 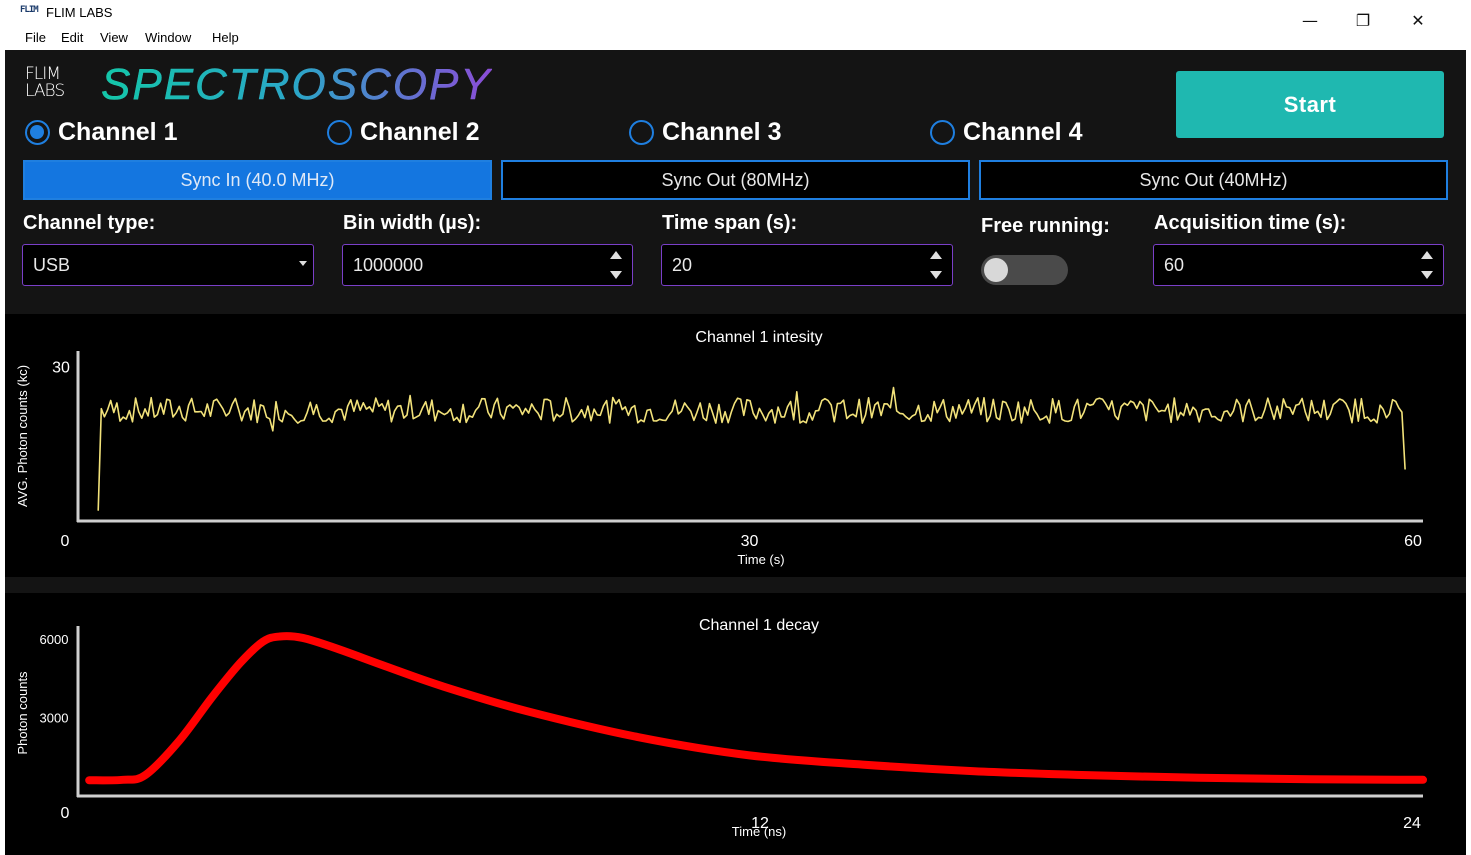 I want to click on title-bar: FLIM FLIM LABS, so click(x=735, y=14).